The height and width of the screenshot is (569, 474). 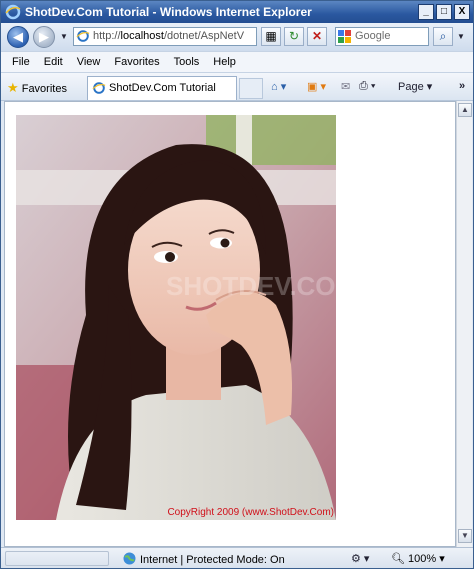 I want to click on window-controls: _ □ X, so click(x=444, y=12).